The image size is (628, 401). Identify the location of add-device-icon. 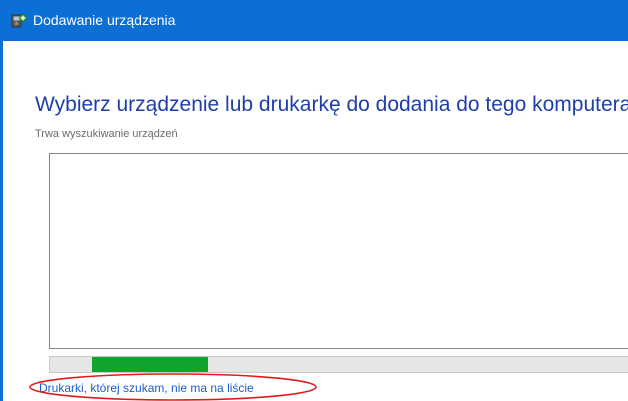
(19, 20).